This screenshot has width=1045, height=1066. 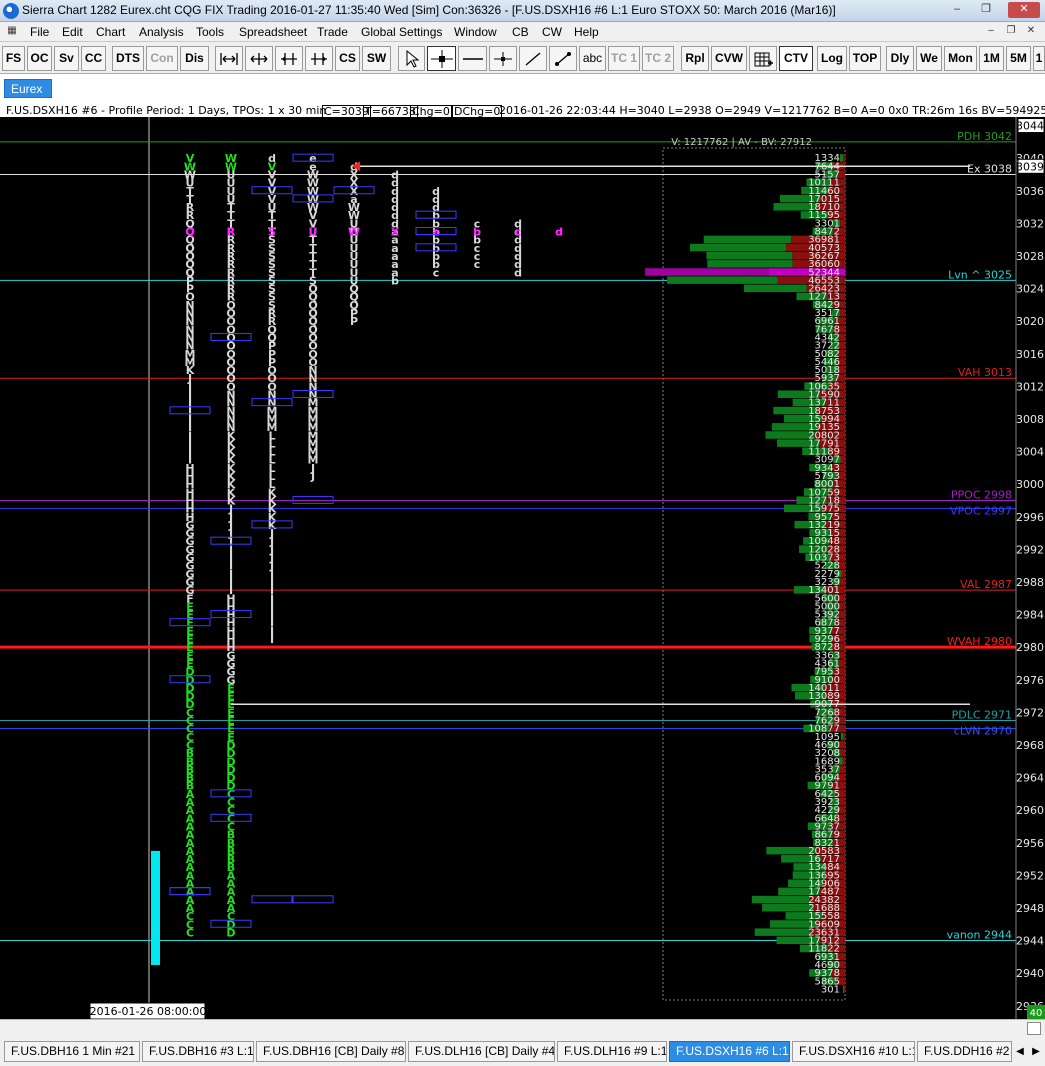 I want to click on chart-tab-ddh16-2: F.US.DDH16 #2, so click(x=964, y=1051).